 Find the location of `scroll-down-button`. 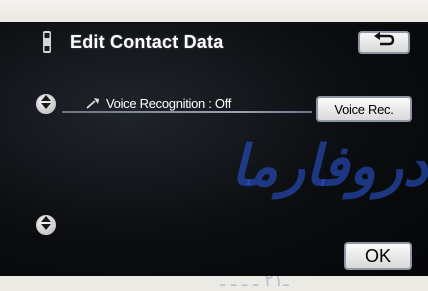

scroll-down-button is located at coordinates (46, 225).